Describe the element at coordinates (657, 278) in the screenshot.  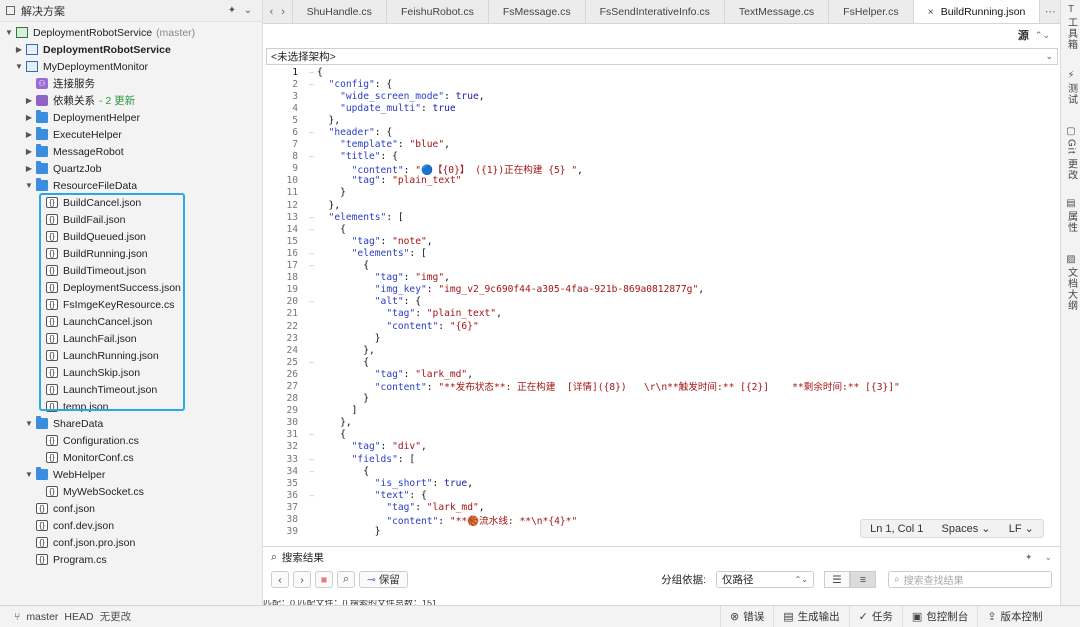
I see `code-line: 18 "tag": "img",` at that location.